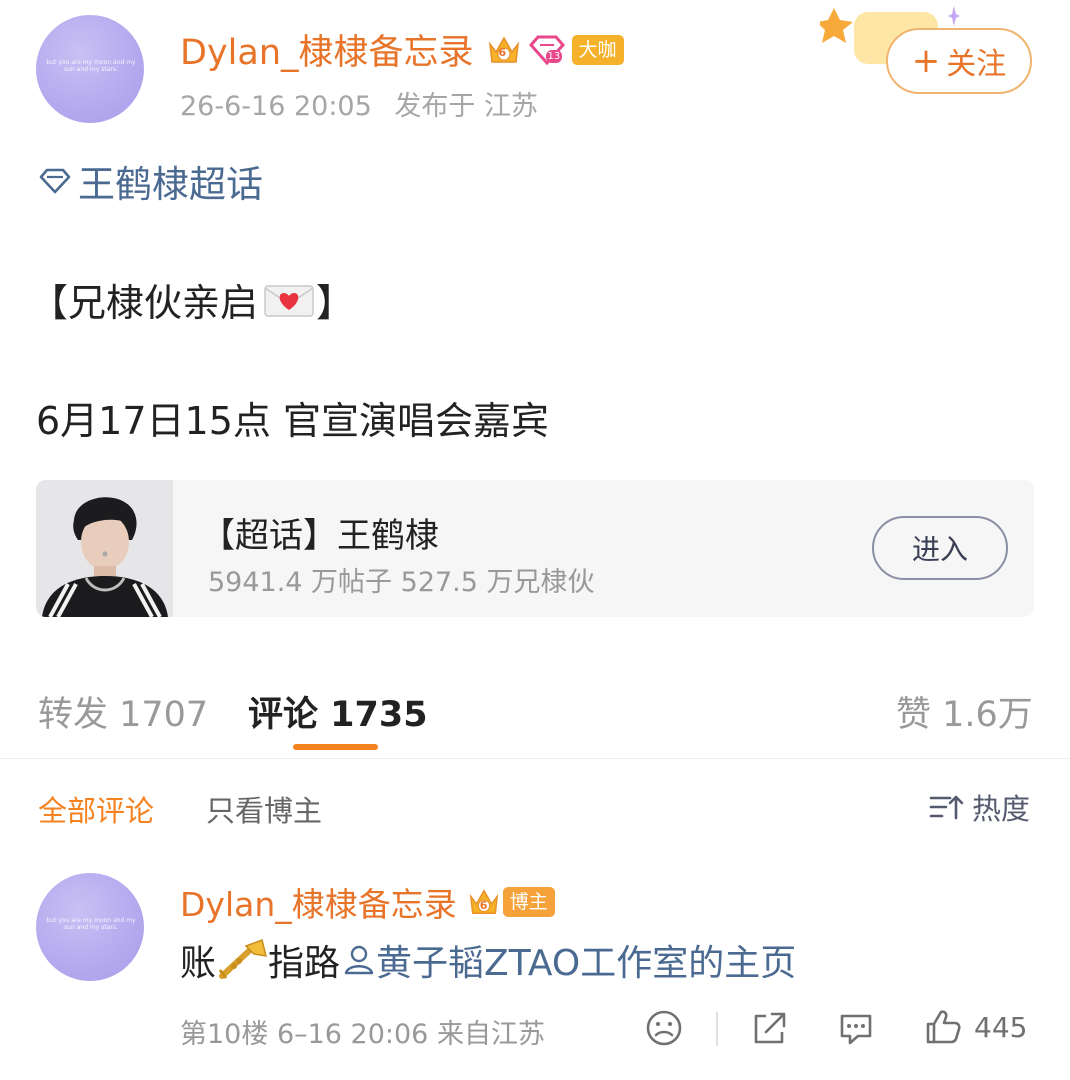 The image size is (1070, 1080). Describe the element at coordinates (170, 184) in the screenshot. I see `super-topic-label: 王鹤棣超话` at that location.